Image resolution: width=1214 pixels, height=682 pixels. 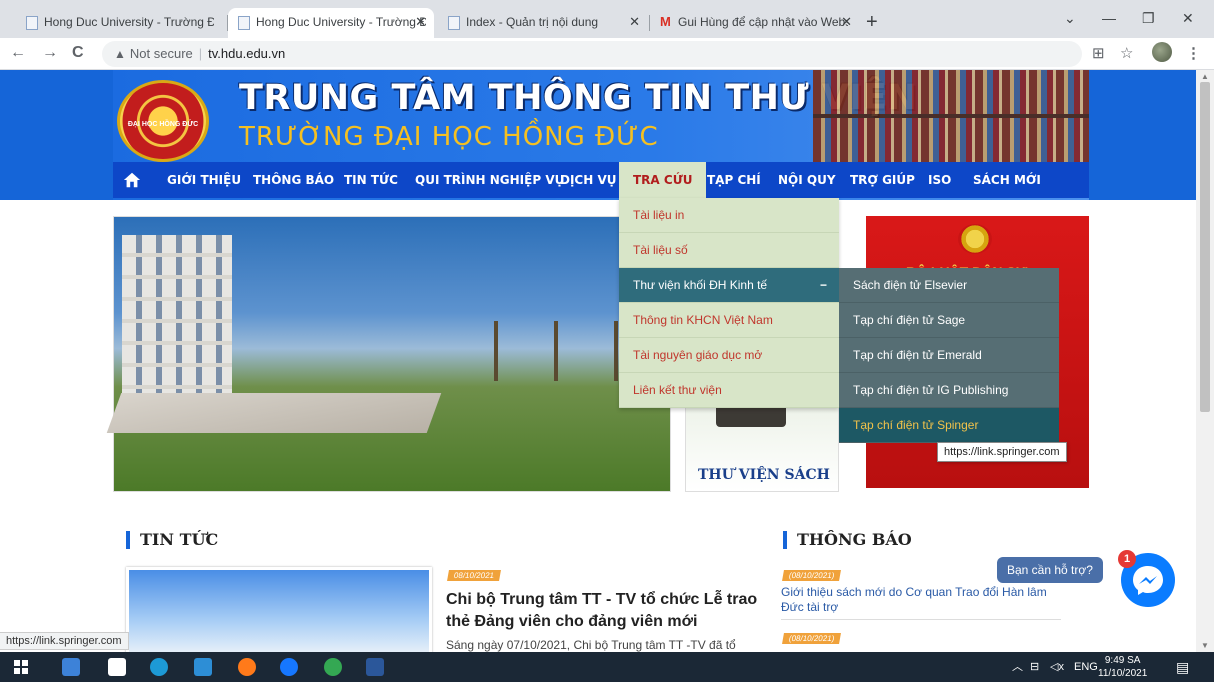 What do you see at coordinates (764, 475) in the screenshot?
I see `library-books-label: THƯ VIỆN SÁCH` at bounding box center [764, 475].